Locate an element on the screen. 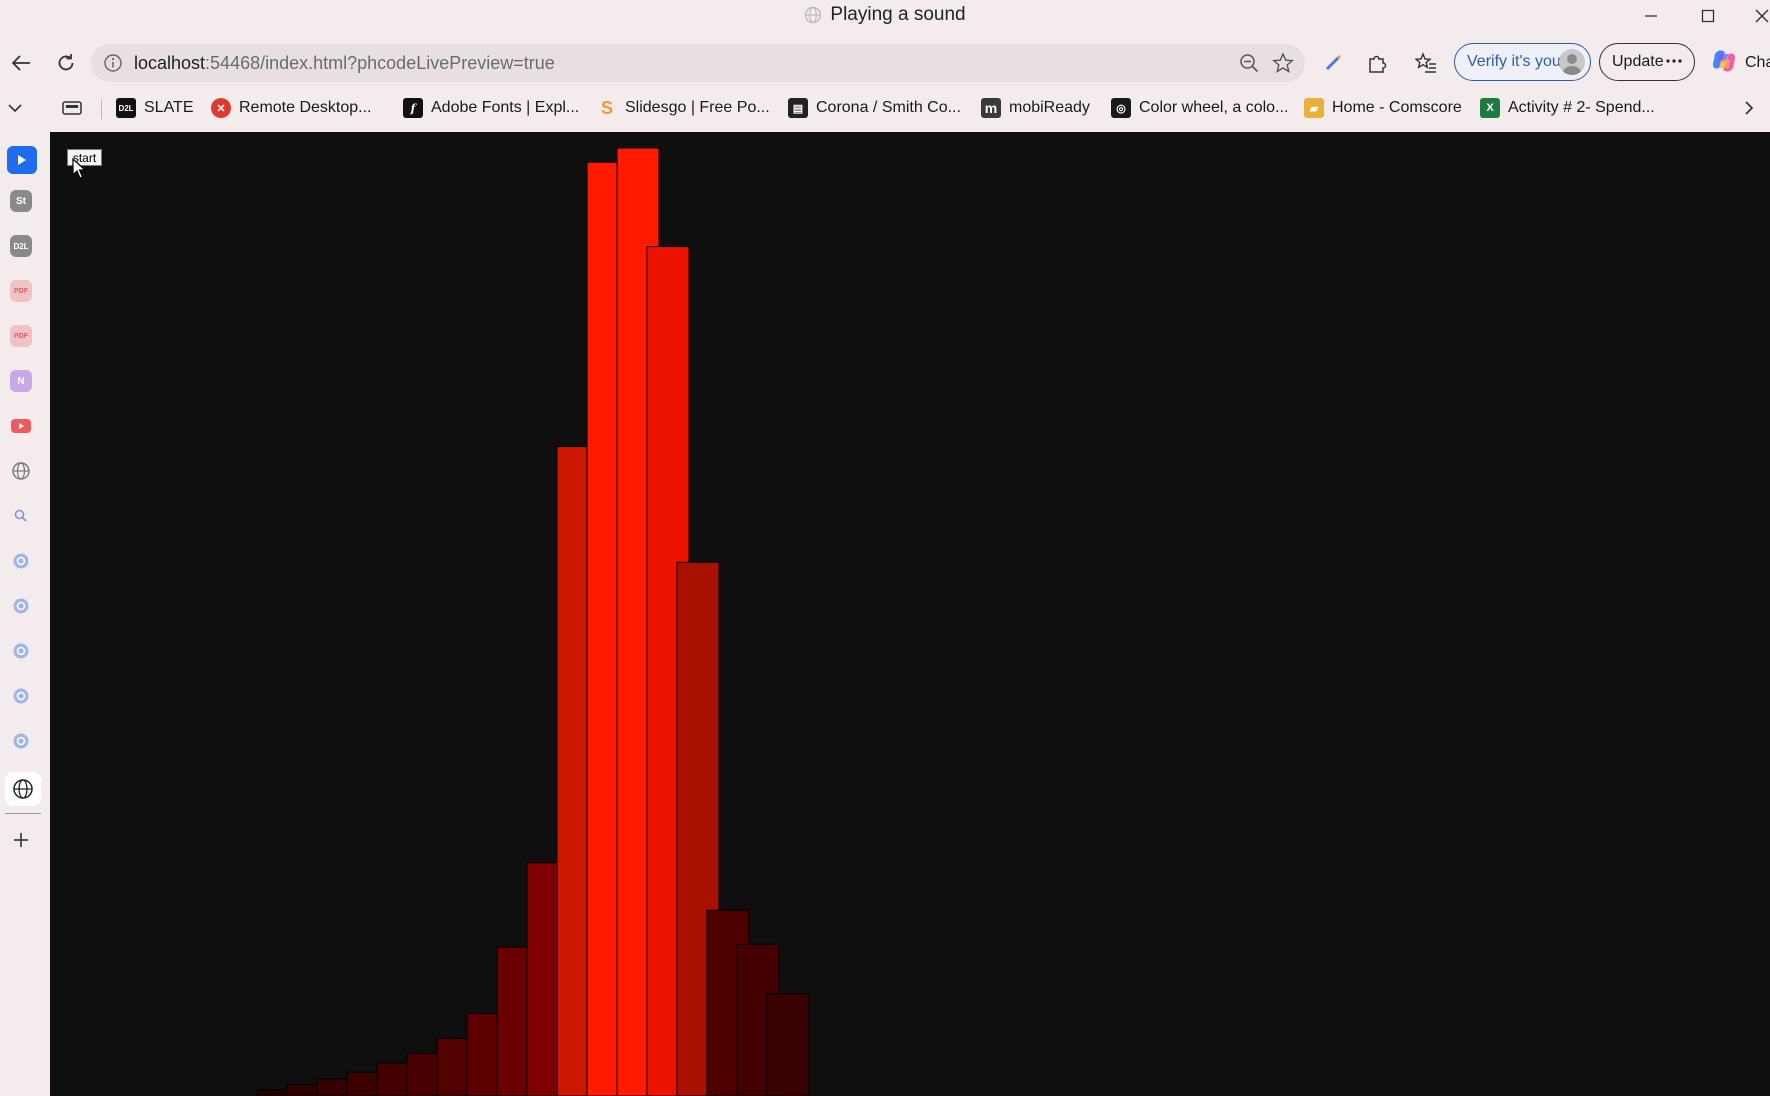 Image resolution: width=1770 pixels, height=1096 pixels. mouse-cursor-icon is located at coordinates (79, 168).